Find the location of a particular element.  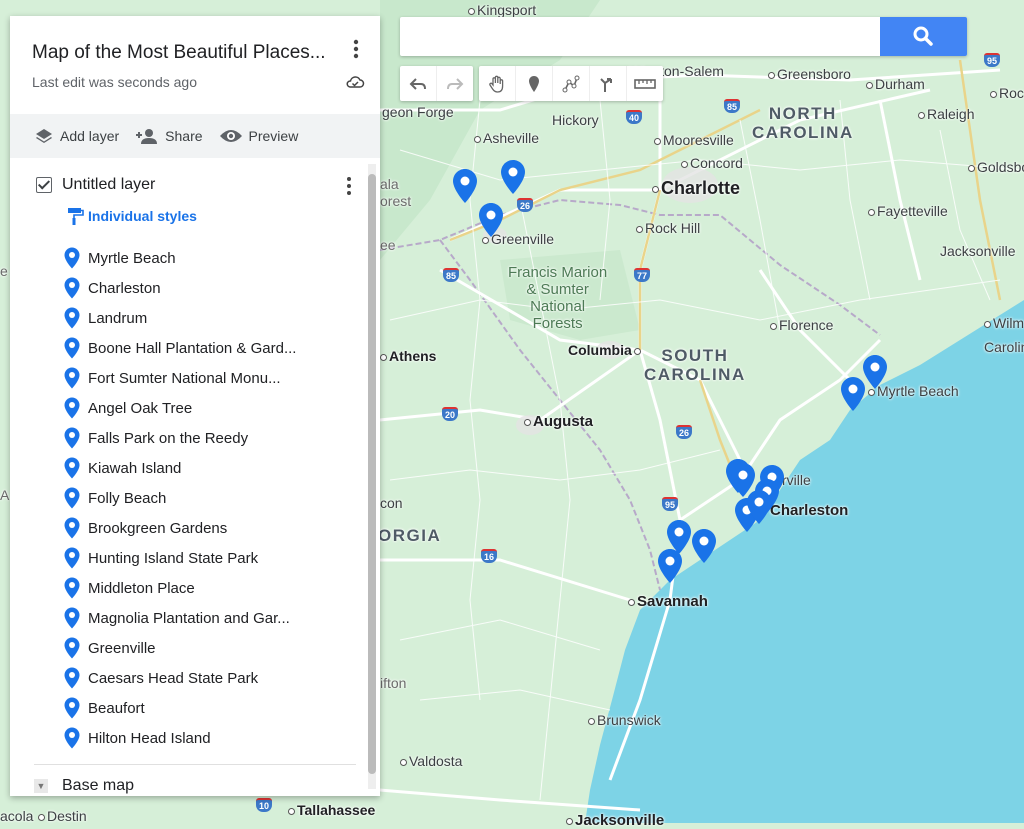

add-marker-button is located at coordinates (534, 83).